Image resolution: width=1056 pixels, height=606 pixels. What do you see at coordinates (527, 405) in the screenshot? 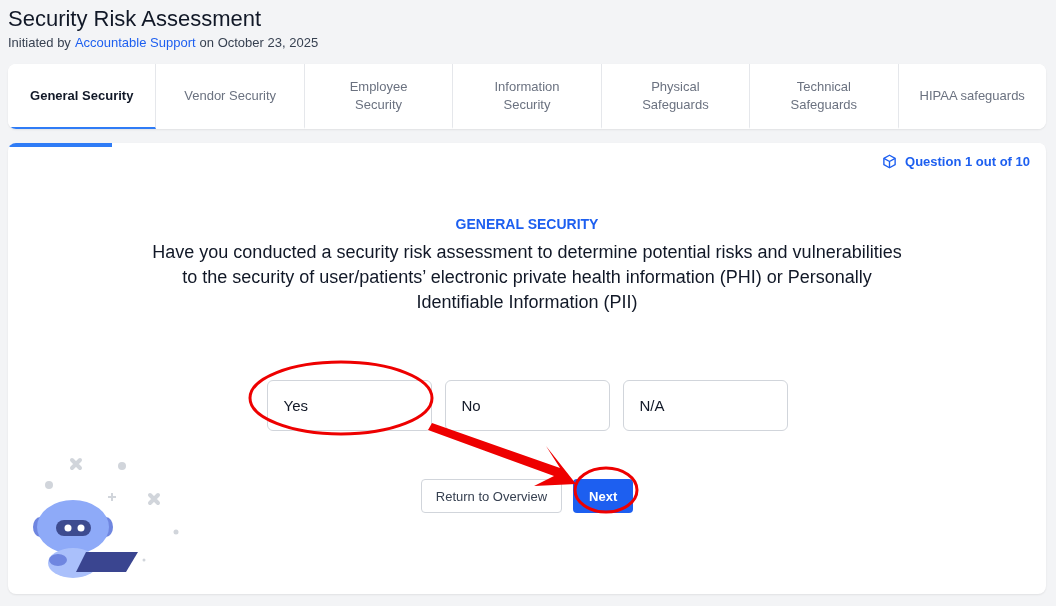
I see `answer-option: No` at bounding box center [527, 405].